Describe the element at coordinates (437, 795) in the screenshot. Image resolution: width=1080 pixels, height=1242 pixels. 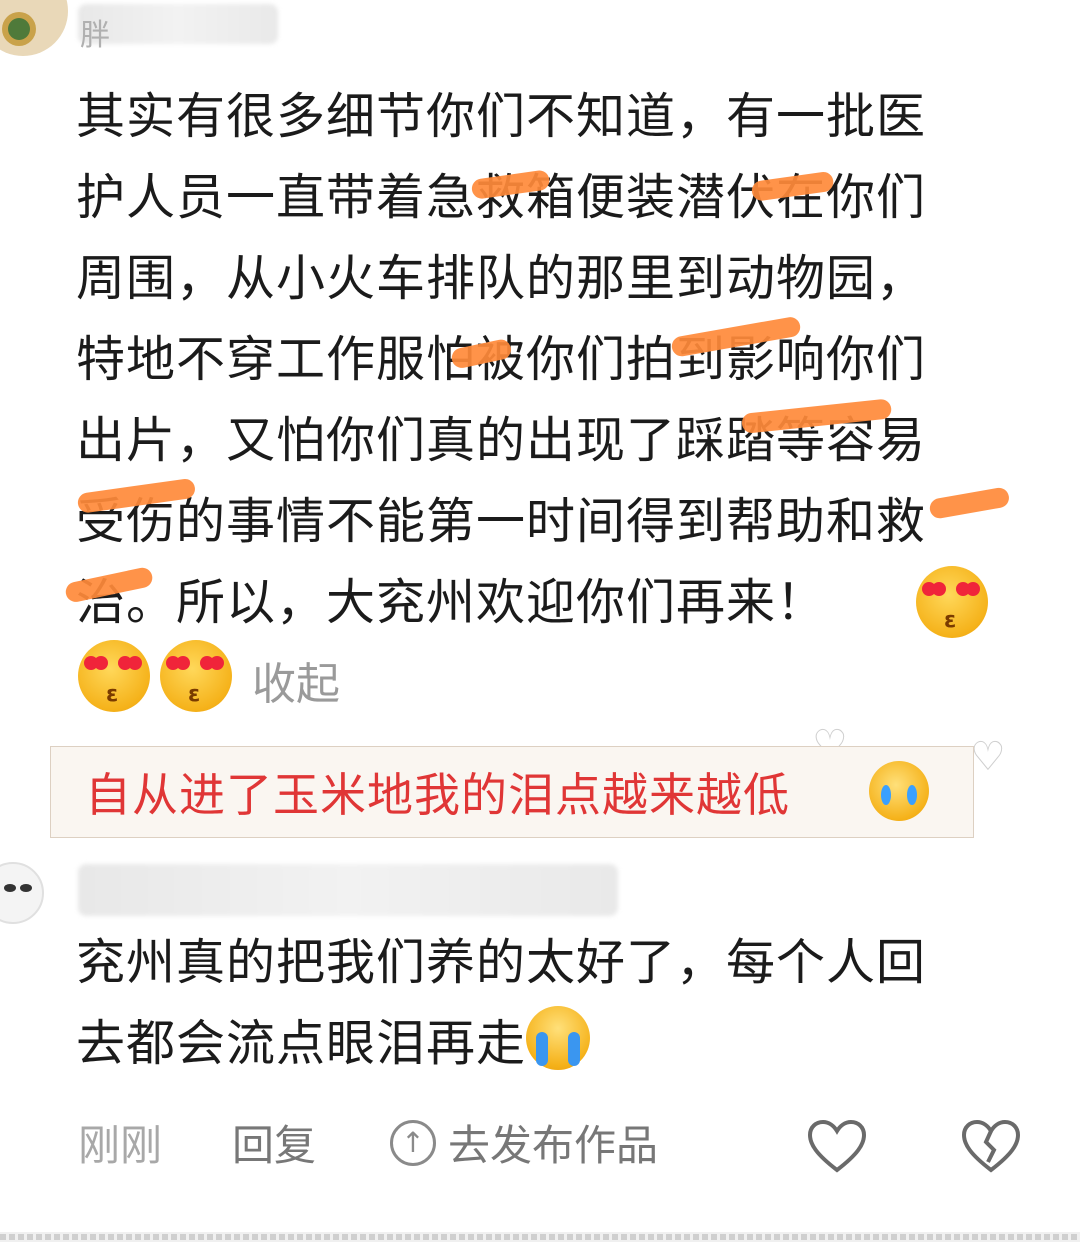
I see `banner-text: 自从进了玉米地我的泪点越来越低` at that location.